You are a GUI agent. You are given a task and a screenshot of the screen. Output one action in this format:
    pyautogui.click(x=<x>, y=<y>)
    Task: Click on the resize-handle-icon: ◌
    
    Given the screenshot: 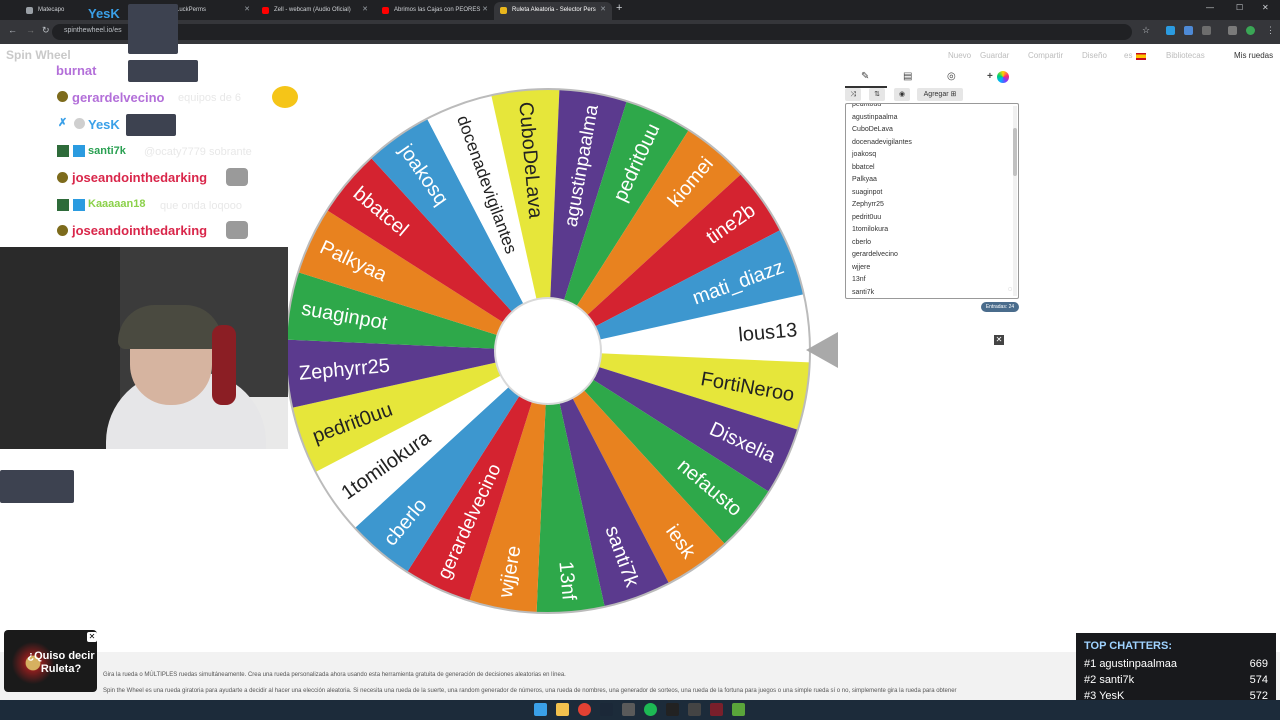 What is the action you would take?
    pyautogui.click(x=1010, y=289)
    